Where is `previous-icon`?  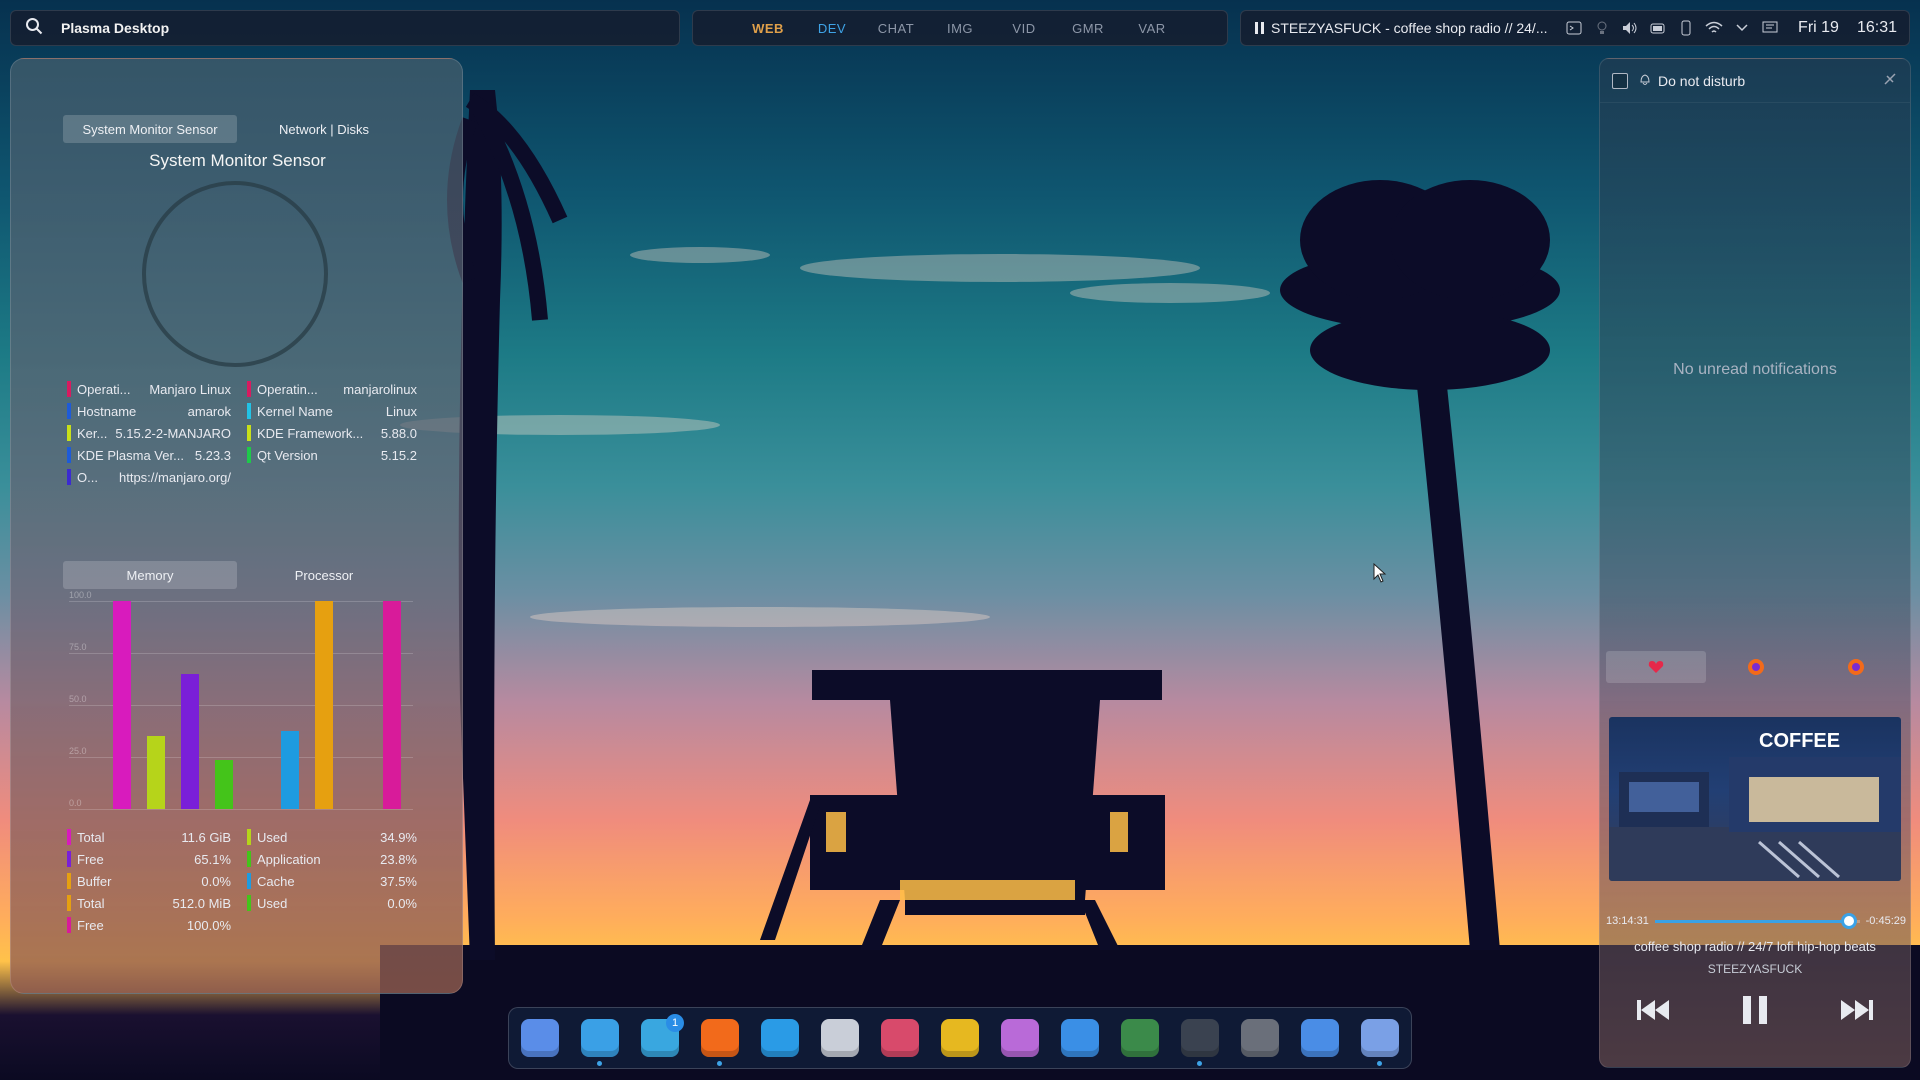
previous-icon is located at coordinates (1653, 1012).